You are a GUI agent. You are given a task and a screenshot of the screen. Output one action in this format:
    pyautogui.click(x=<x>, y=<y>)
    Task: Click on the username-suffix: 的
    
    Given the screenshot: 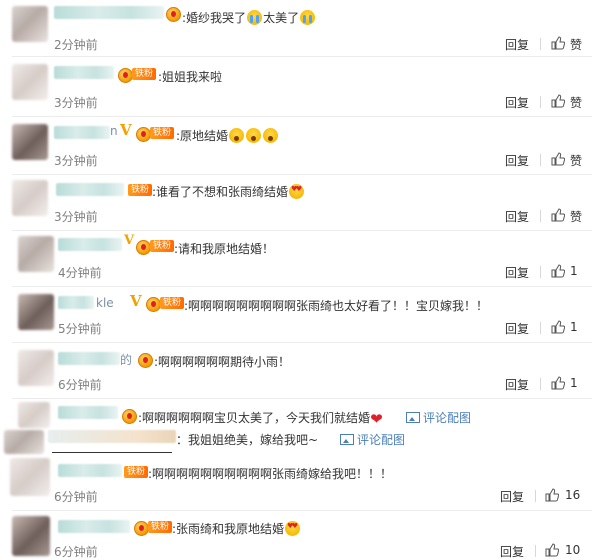 What is the action you would take?
    pyautogui.click(x=126, y=359)
    